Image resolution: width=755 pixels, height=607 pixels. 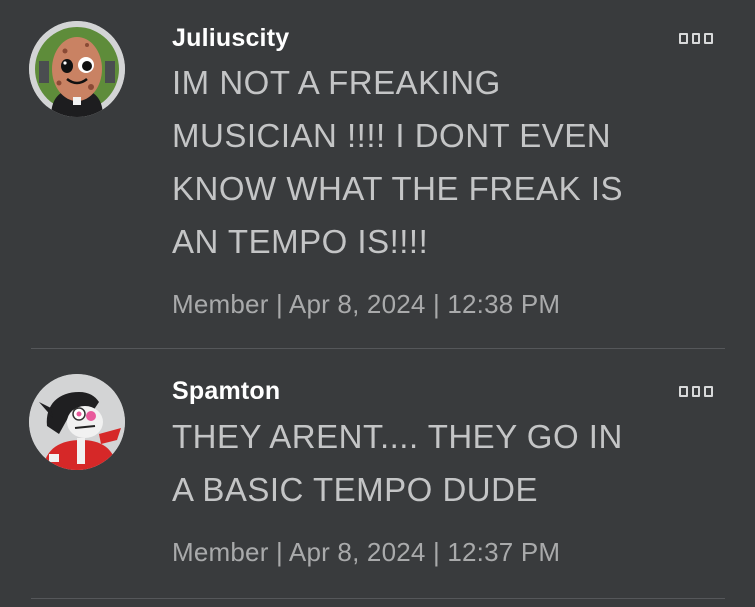 I want to click on username: Juliuscity, so click(x=230, y=38).